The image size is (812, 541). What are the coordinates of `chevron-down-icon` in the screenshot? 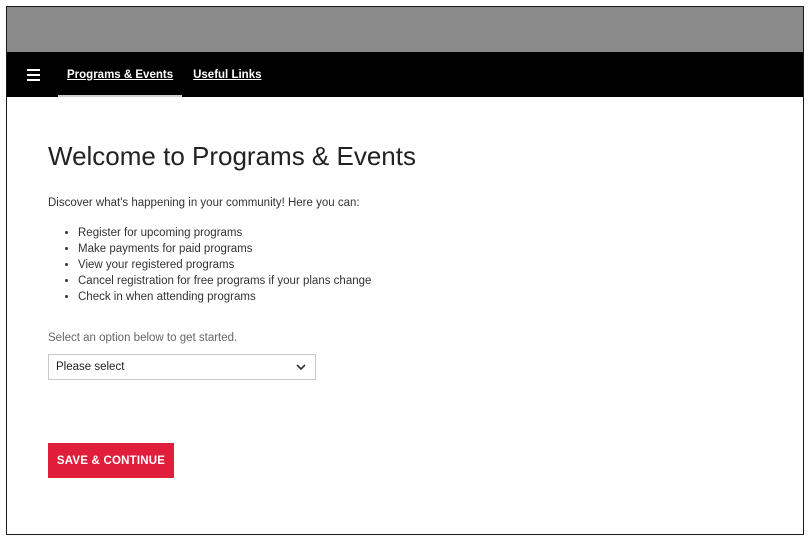 It's located at (301, 367).